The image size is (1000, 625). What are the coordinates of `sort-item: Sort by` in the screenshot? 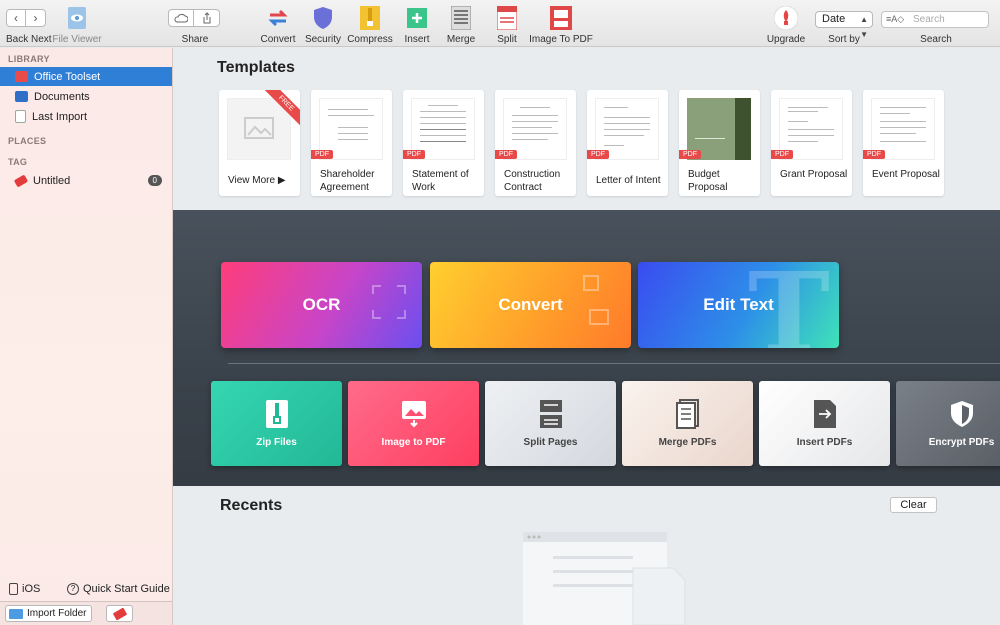 It's located at (844, 23).